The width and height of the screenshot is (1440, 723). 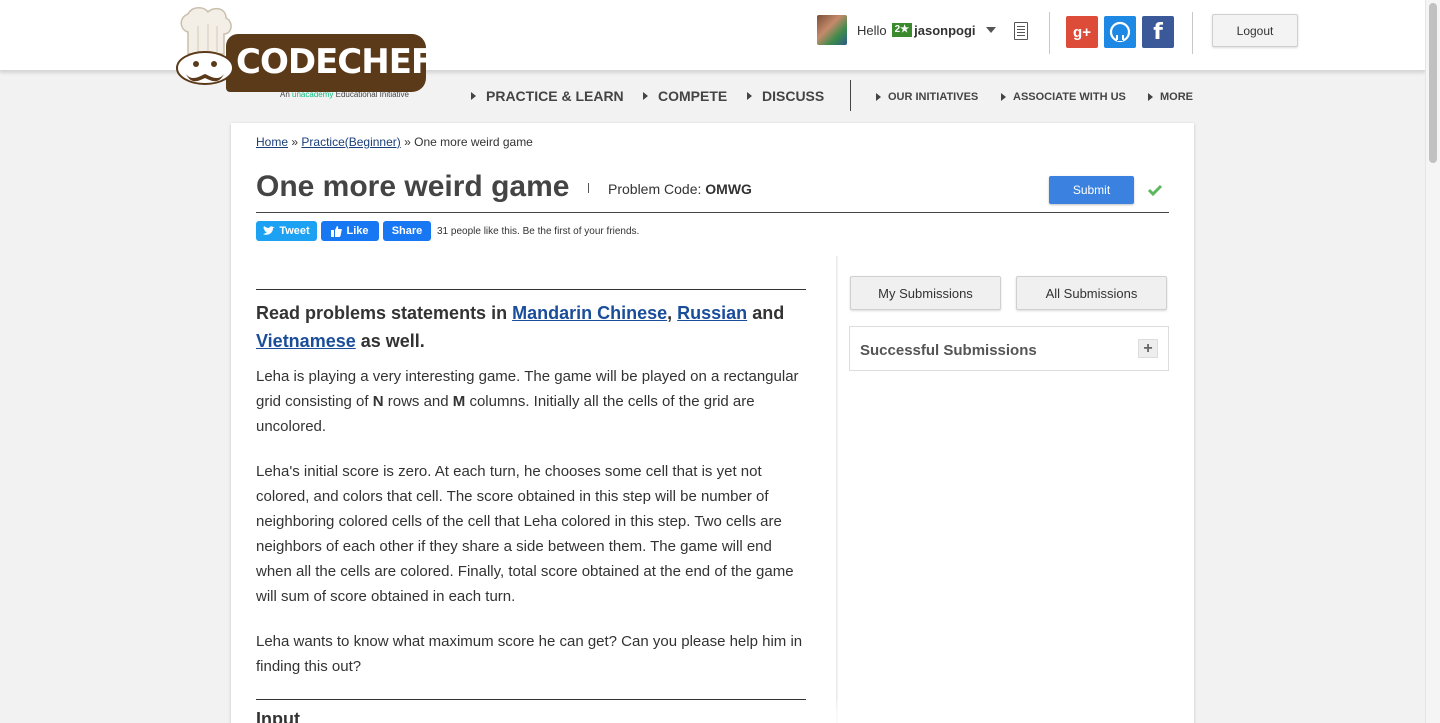 I want to click on nav-our-initiatives: OUR INITIATIVES, so click(x=927, y=97).